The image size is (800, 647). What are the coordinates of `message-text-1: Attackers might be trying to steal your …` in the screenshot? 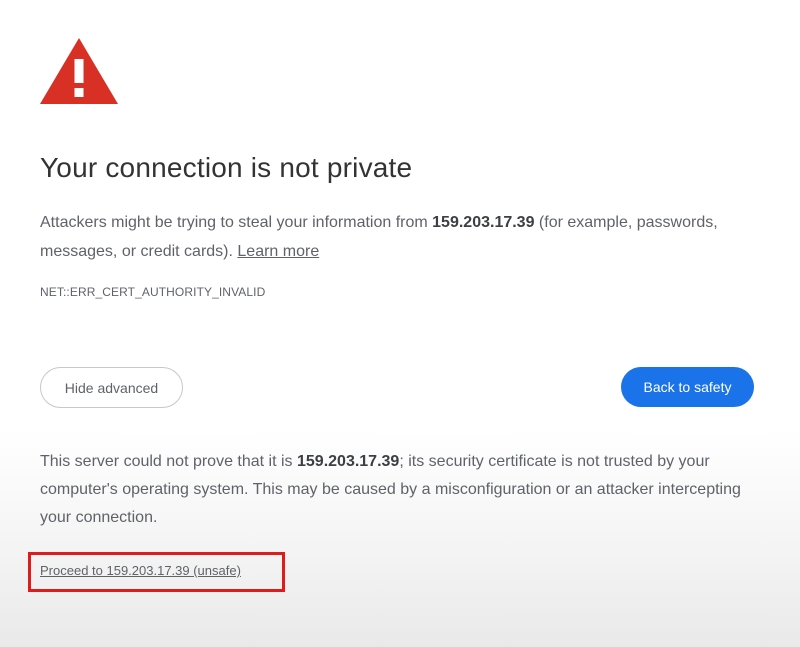 It's located at (236, 222).